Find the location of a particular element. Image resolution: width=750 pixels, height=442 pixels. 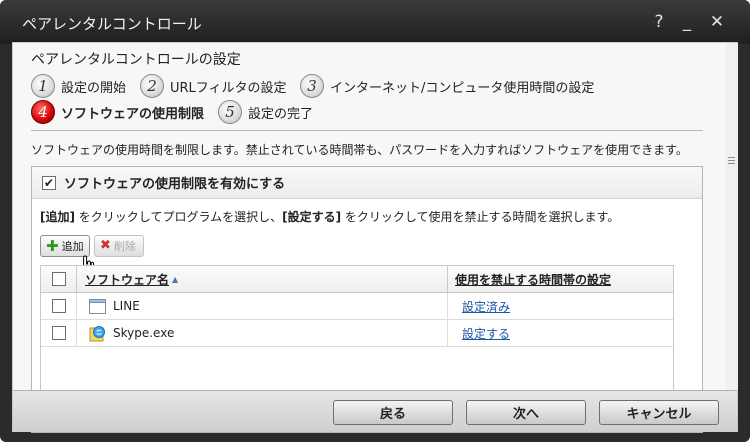

step-3: 3 インターネット/コンピュータ使用時間の設定 is located at coordinates (447, 86).